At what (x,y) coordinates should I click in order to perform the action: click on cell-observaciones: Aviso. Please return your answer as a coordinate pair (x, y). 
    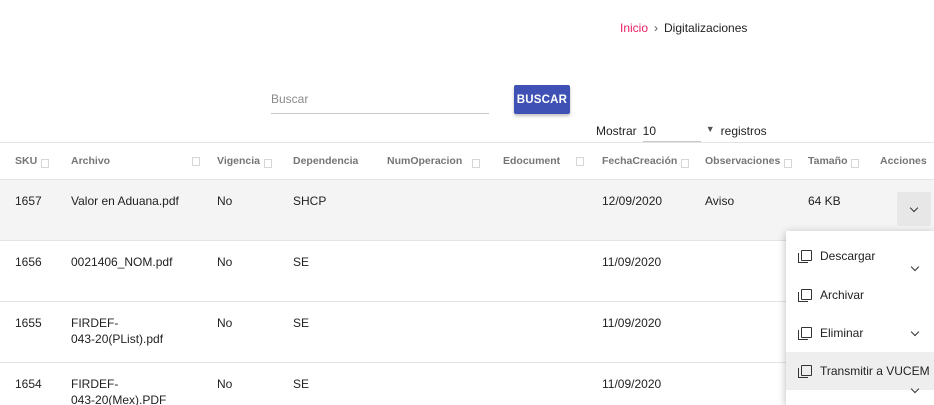
    Looking at the image, I should click on (720, 201).